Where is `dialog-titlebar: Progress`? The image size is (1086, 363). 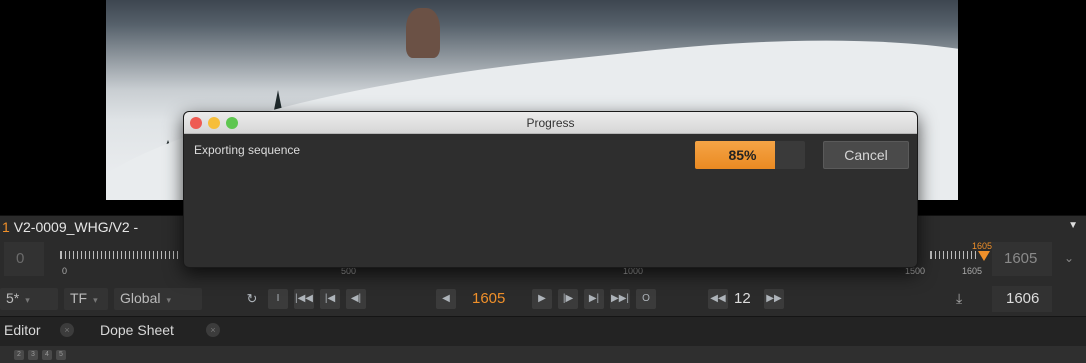 dialog-titlebar: Progress is located at coordinates (550, 123).